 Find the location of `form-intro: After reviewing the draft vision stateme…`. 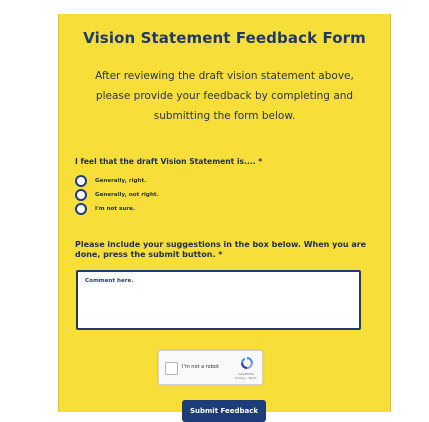

form-intro: After reviewing the draft vision stateme… is located at coordinates (224, 96).